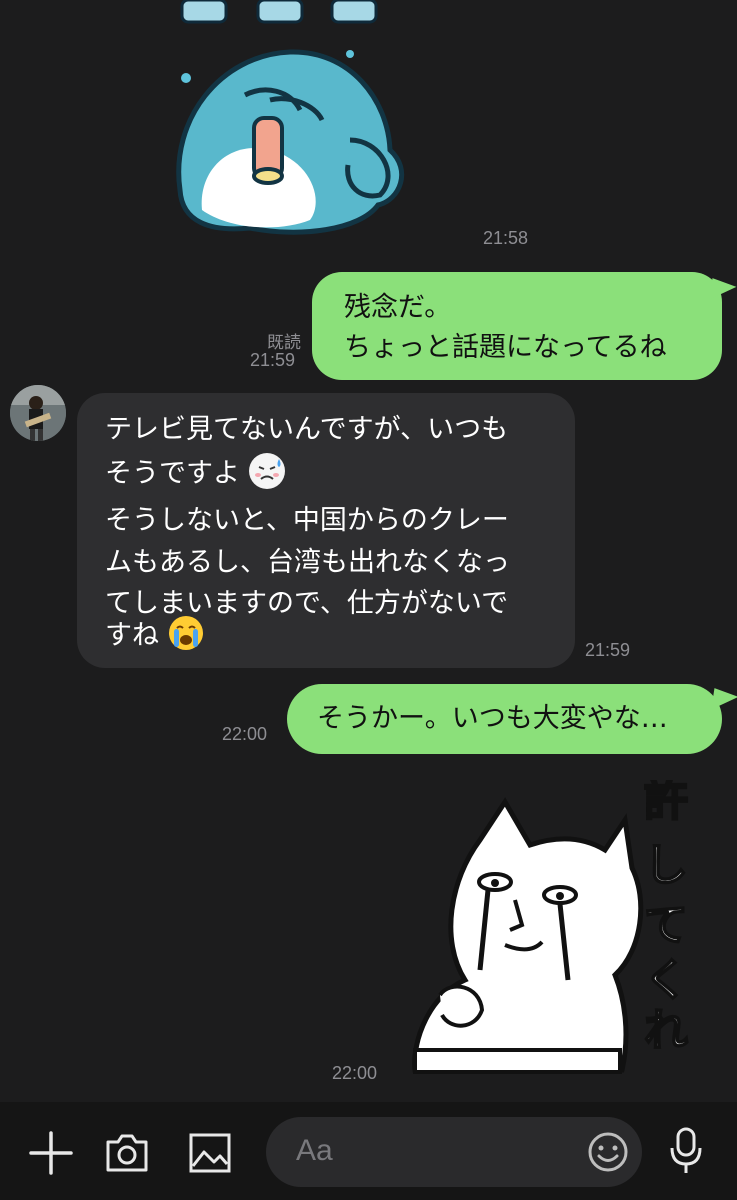 The width and height of the screenshot is (737, 1200). I want to click on sticker-caption-char-4: く, so click(666, 980).